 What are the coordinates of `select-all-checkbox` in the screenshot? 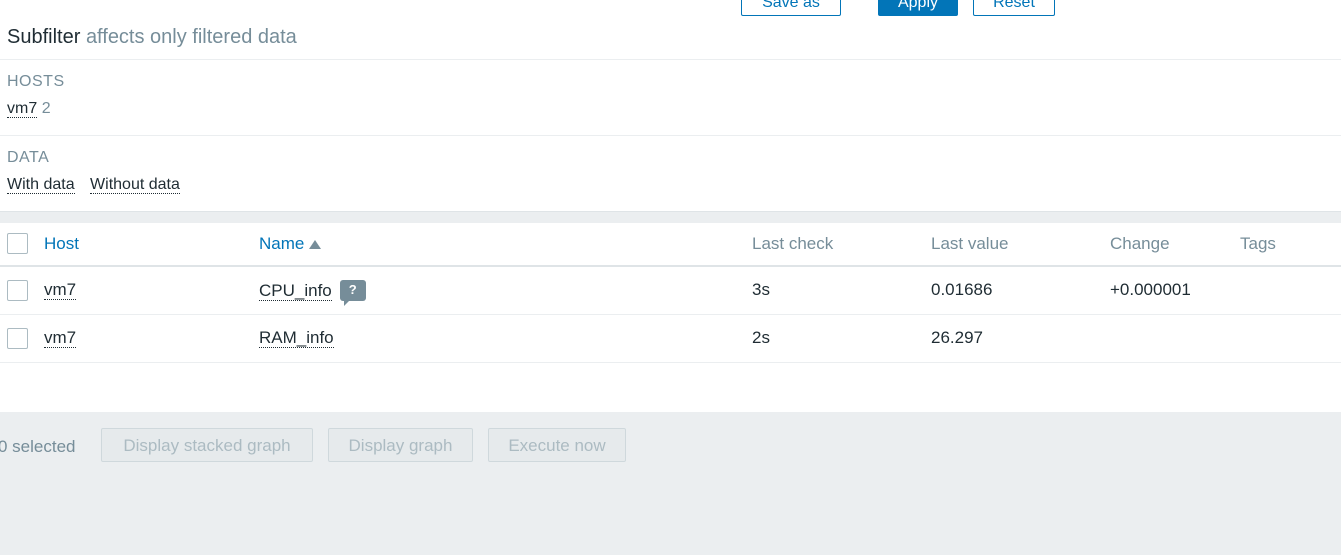 It's located at (17, 243).